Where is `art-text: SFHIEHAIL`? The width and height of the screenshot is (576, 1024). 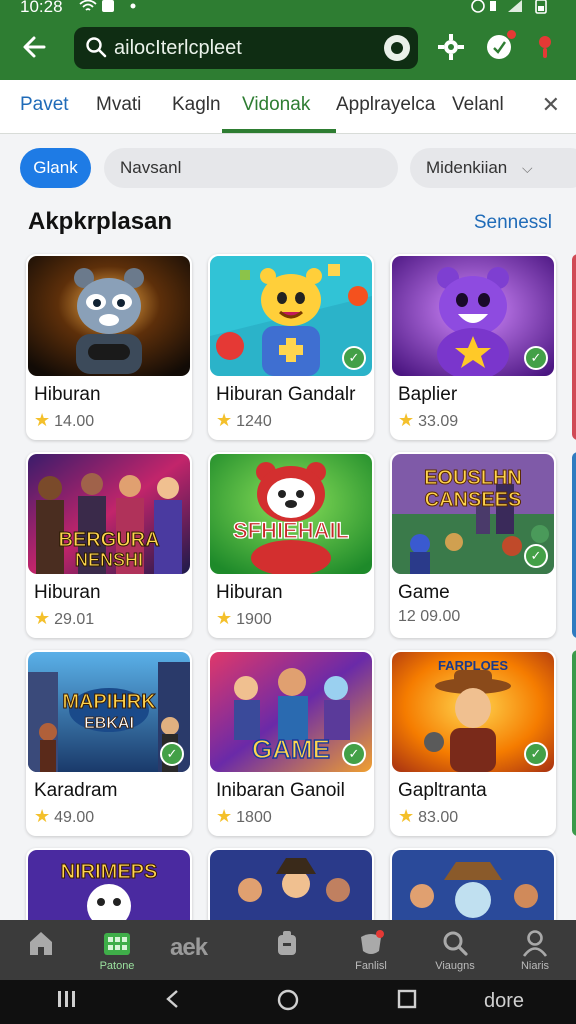
art-text: SFHIEHAIL is located at coordinates (291, 530).